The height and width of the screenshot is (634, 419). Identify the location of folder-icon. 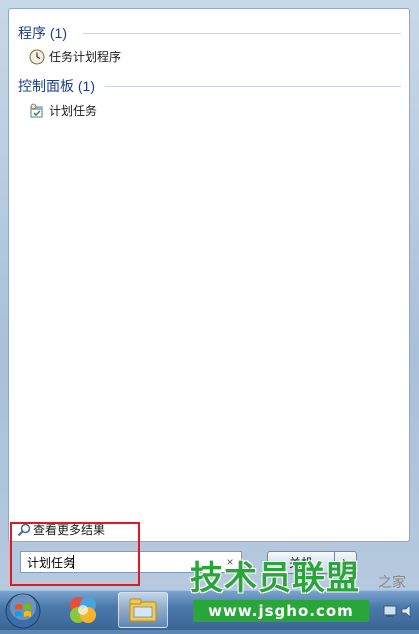
(143, 610).